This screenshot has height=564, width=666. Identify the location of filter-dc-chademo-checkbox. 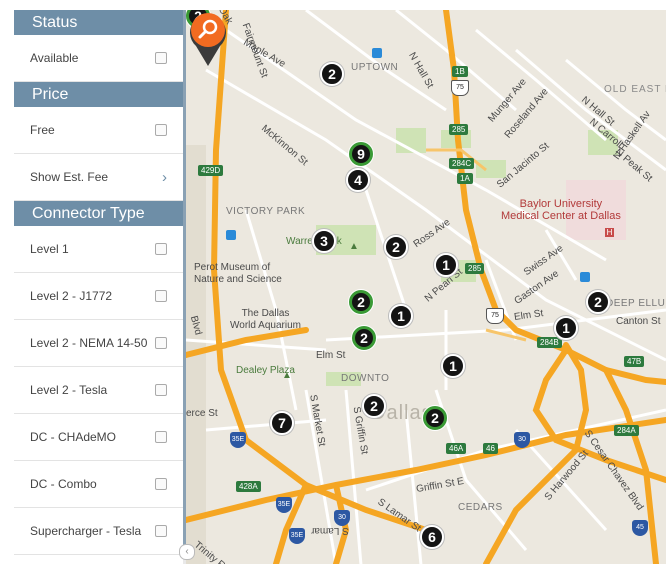
(161, 437).